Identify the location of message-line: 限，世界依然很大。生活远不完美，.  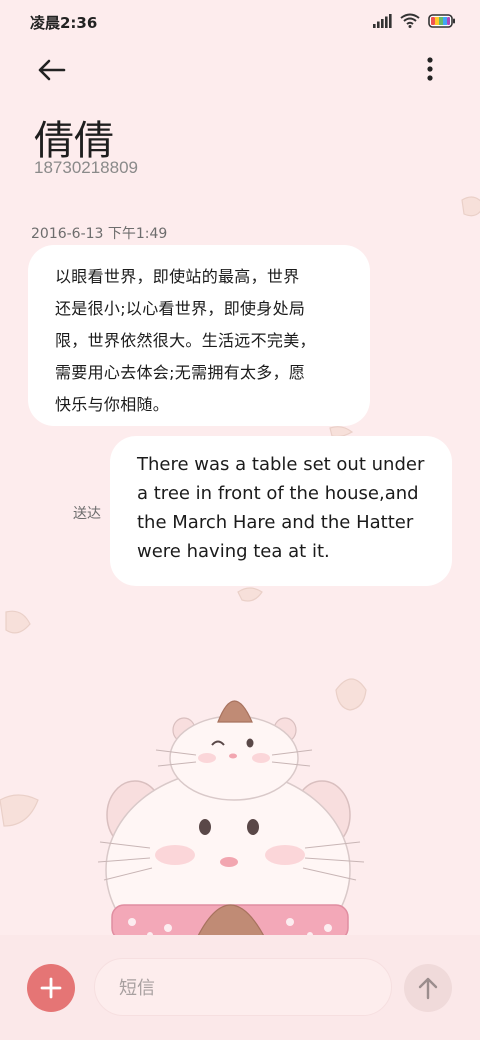
(185, 340).